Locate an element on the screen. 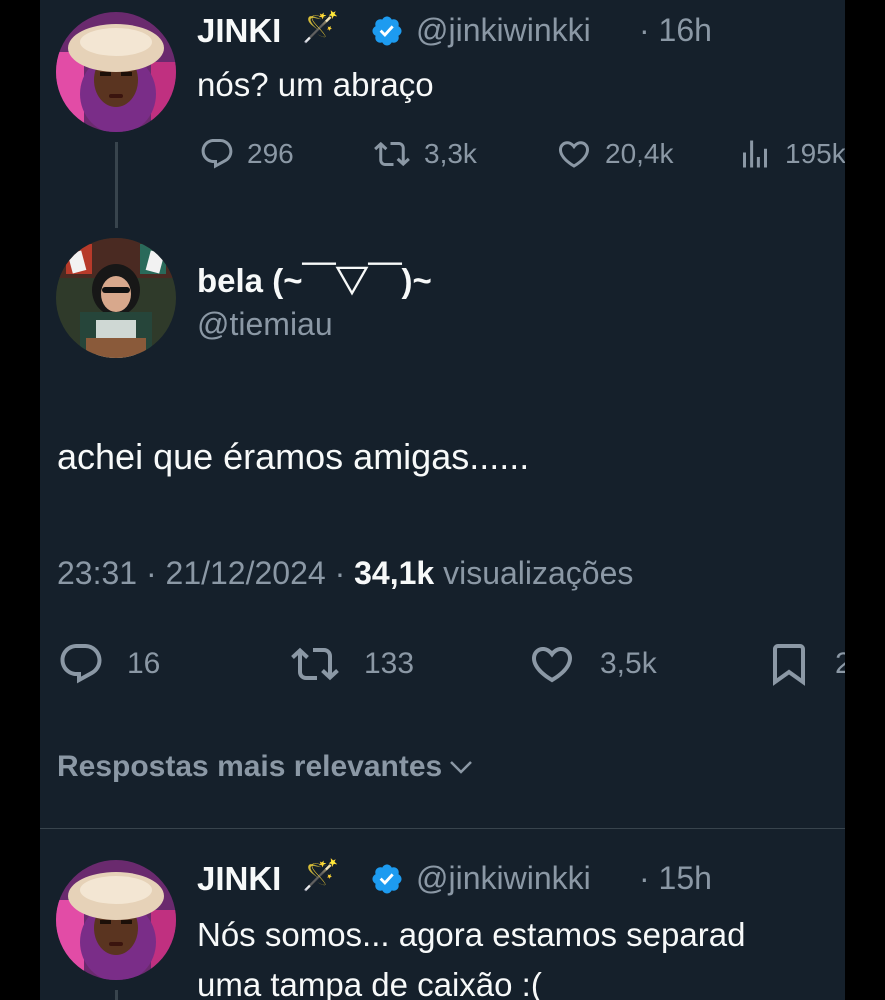 The height and width of the screenshot is (1000, 885). reply-author-handle: @jinkiwinkki is located at coordinates (503, 878).